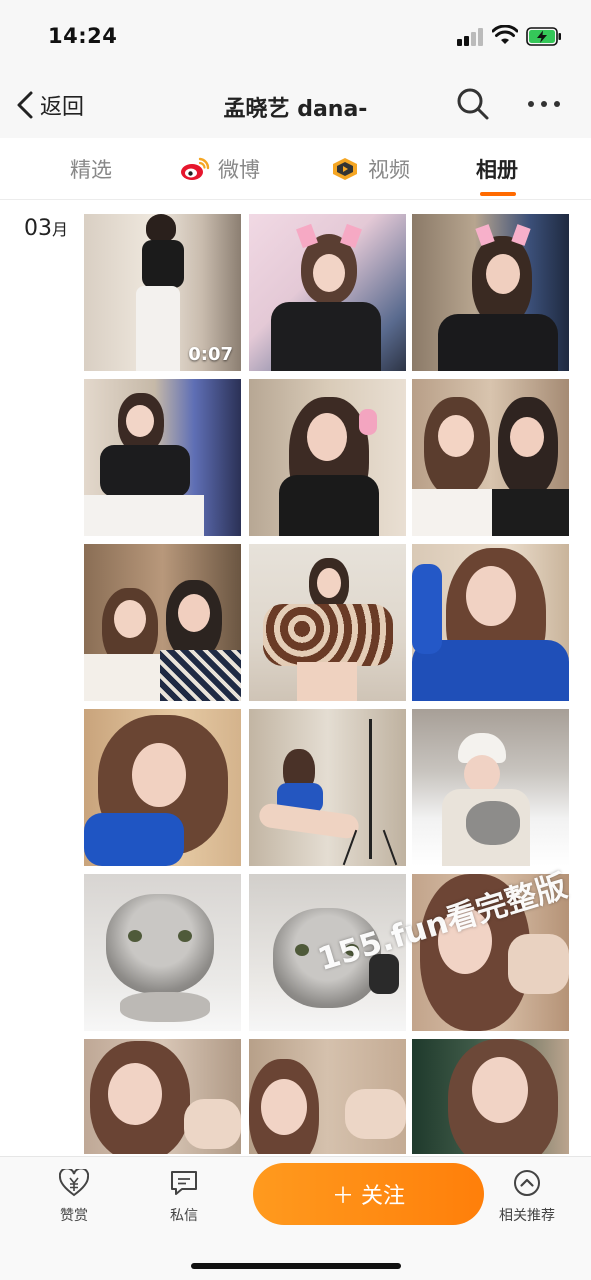 The image size is (591, 1280). What do you see at coordinates (498, 194) in the screenshot?
I see `active-tab-indicator` at bounding box center [498, 194].